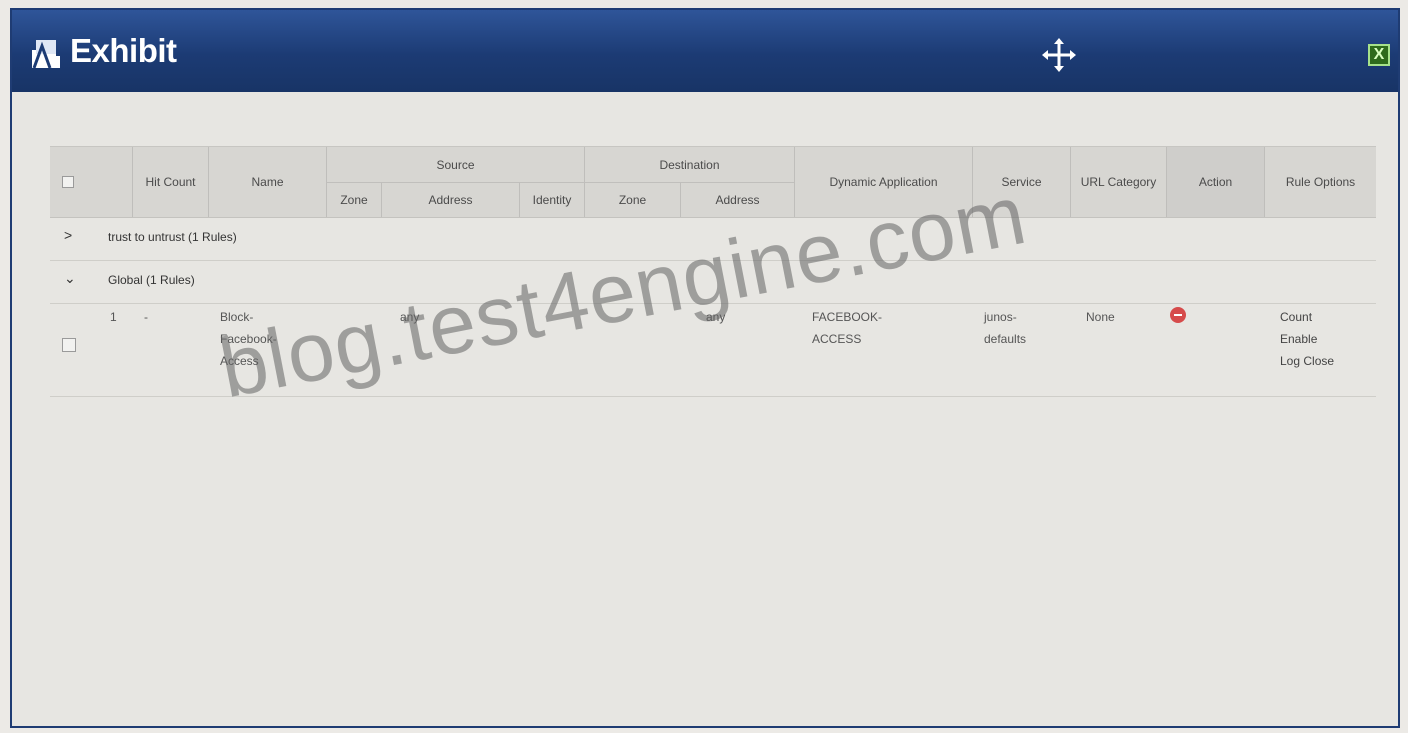  What do you see at coordinates (1215, 182) in the screenshot?
I see `header-action: Action` at bounding box center [1215, 182].